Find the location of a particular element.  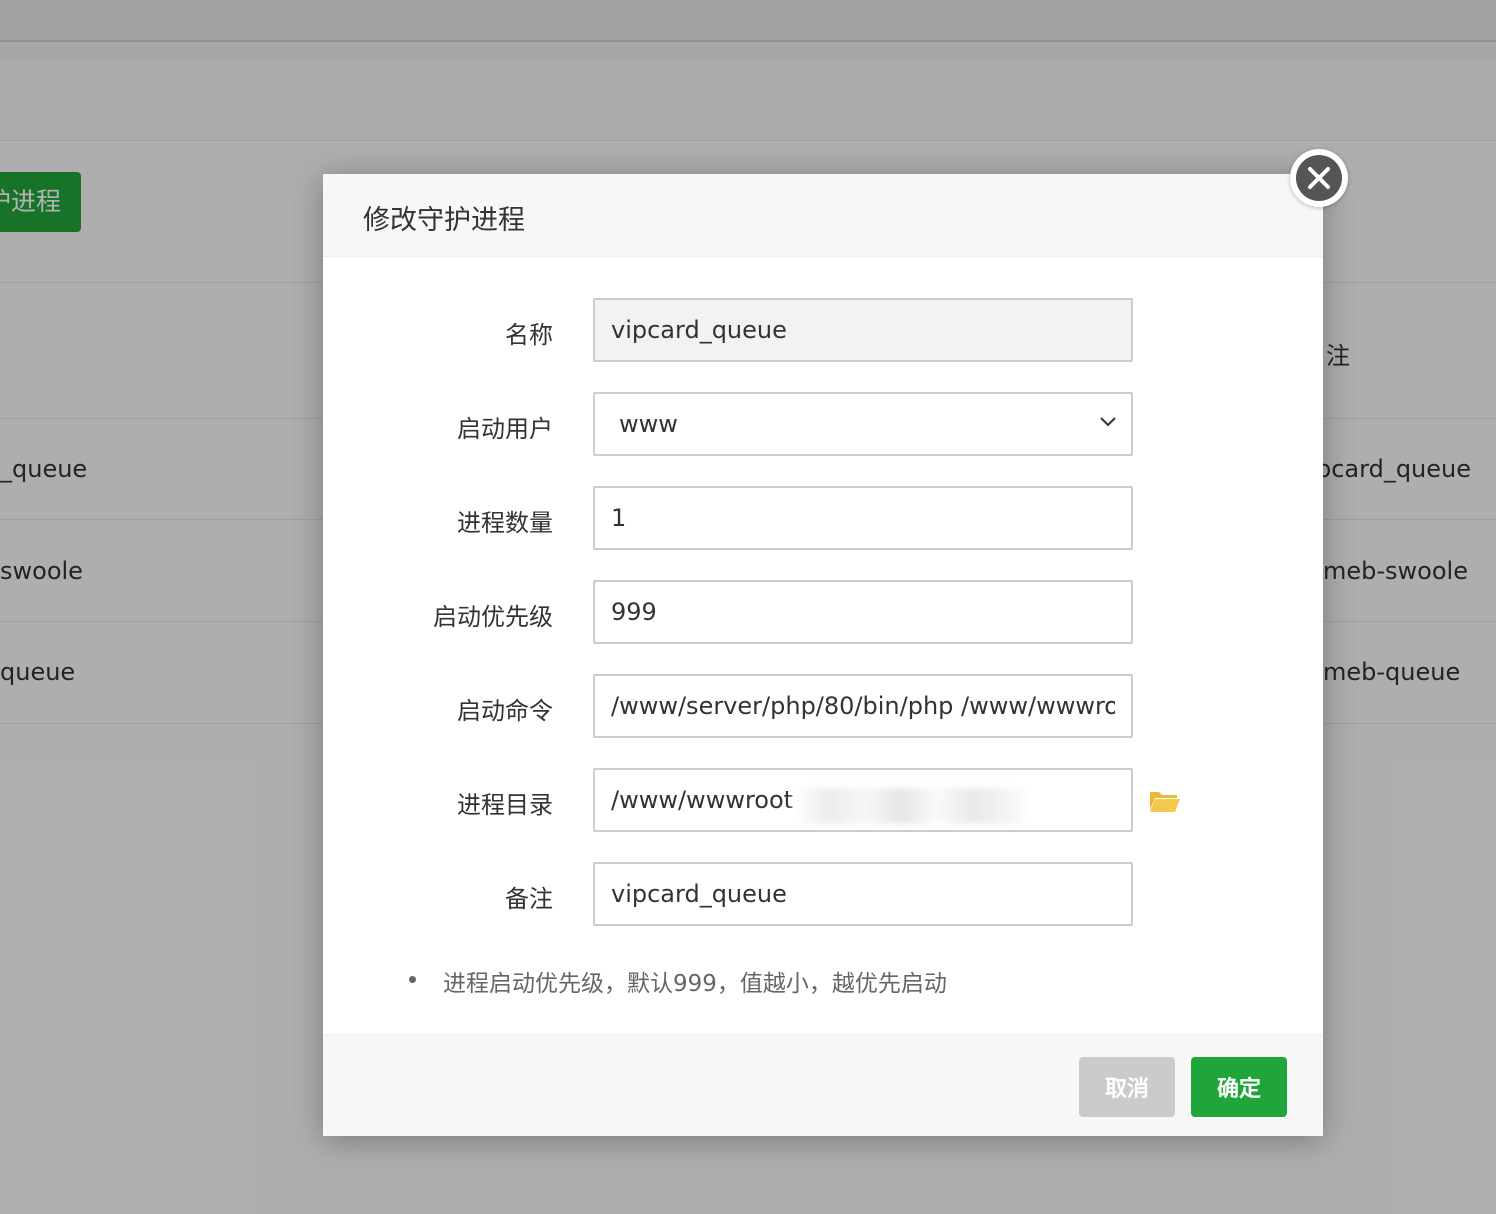

priority-label: 启动优先级 is located at coordinates (493, 617).